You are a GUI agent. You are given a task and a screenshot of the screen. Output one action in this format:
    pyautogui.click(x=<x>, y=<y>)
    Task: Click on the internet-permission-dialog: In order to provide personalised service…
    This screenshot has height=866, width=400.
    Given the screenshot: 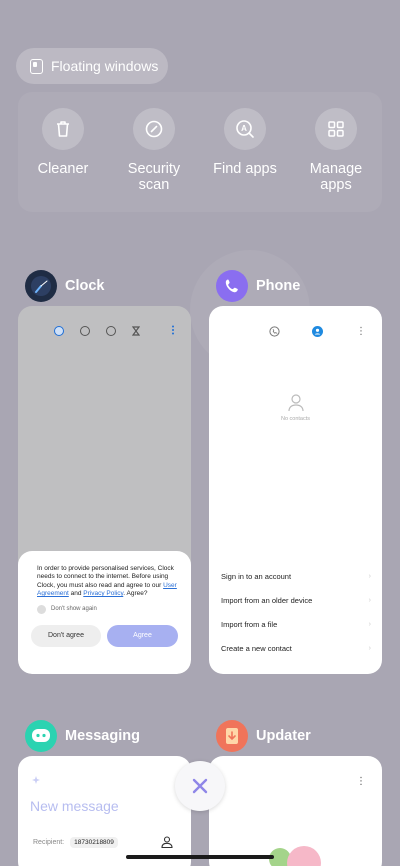 What is the action you would take?
    pyautogui.click(x=104, y=612)
    